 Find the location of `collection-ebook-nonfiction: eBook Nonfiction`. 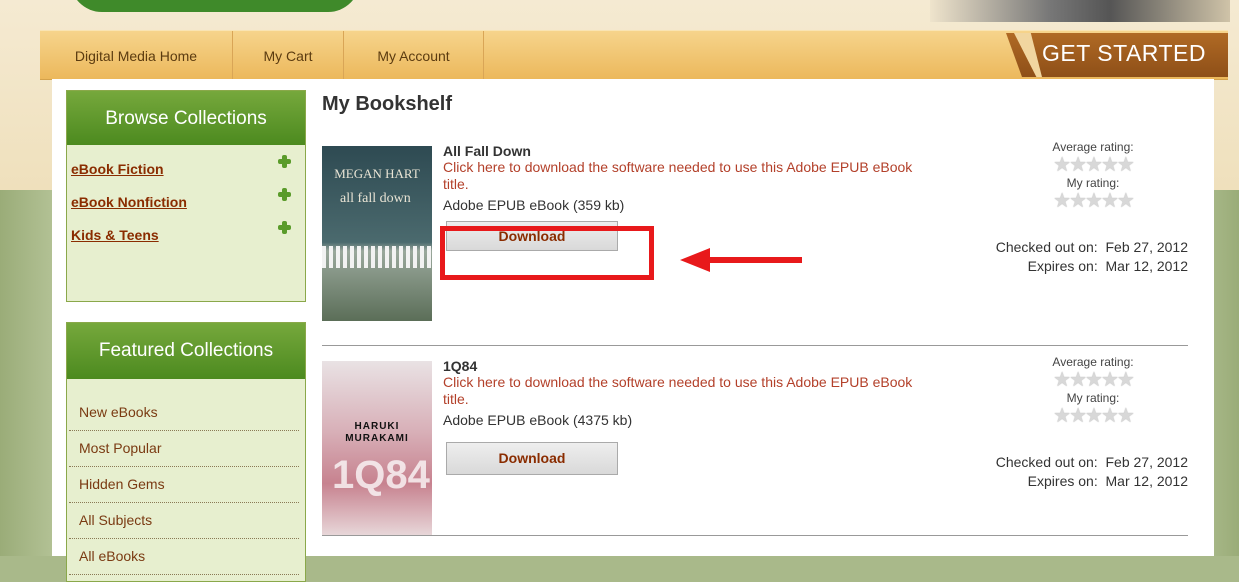

collection-ebook-nonfiction: eBook Nonfiction is located at coordinates (186, 200).